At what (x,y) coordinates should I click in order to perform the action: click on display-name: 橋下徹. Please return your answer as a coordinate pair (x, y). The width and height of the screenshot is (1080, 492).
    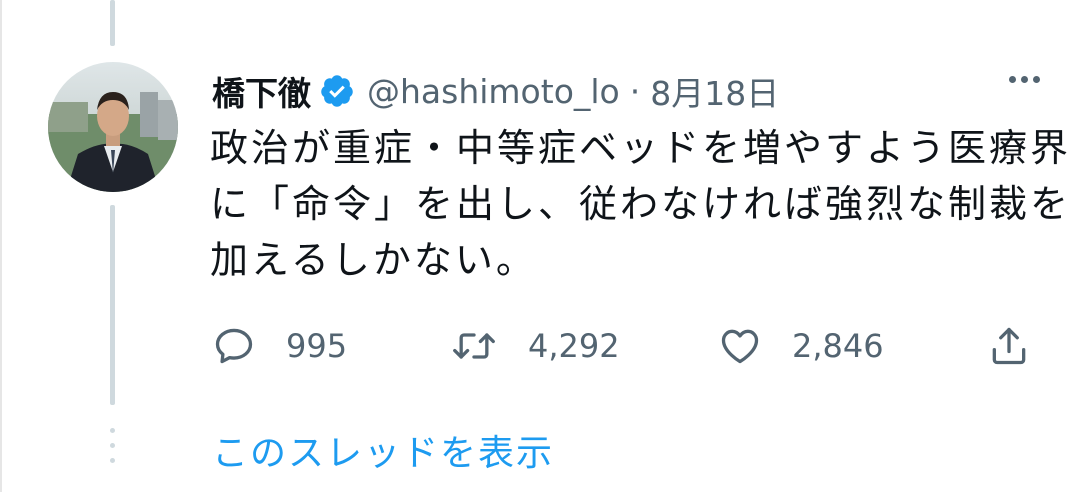
    Looking at the image, I should click on (261, 91).